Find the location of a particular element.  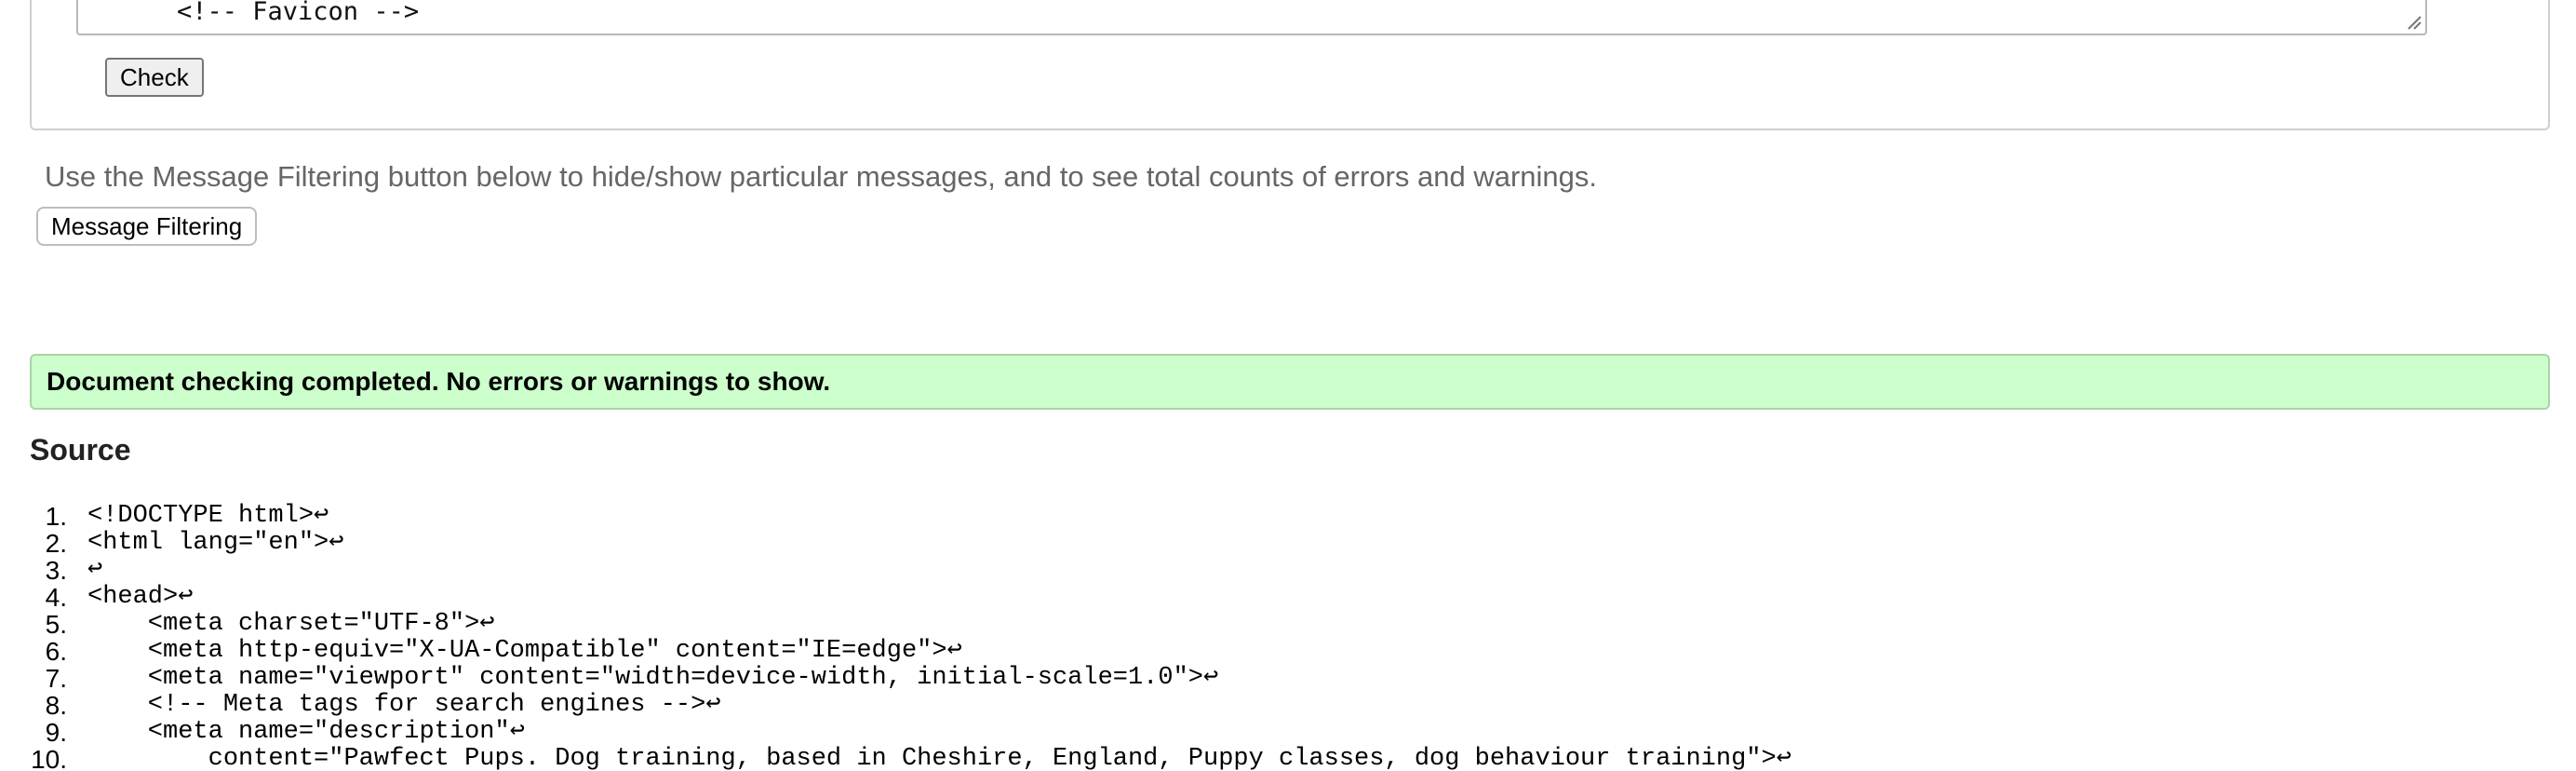

line-number: 2. is located at coordinates (56, 543).